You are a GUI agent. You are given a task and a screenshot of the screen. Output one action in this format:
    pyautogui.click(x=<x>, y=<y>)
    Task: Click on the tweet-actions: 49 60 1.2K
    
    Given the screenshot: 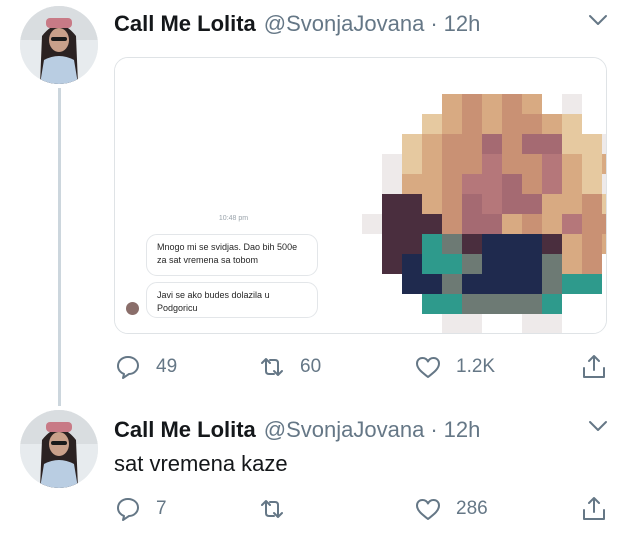 What is the action you would take?
    pyautogui.click(x=364, y=367)
    